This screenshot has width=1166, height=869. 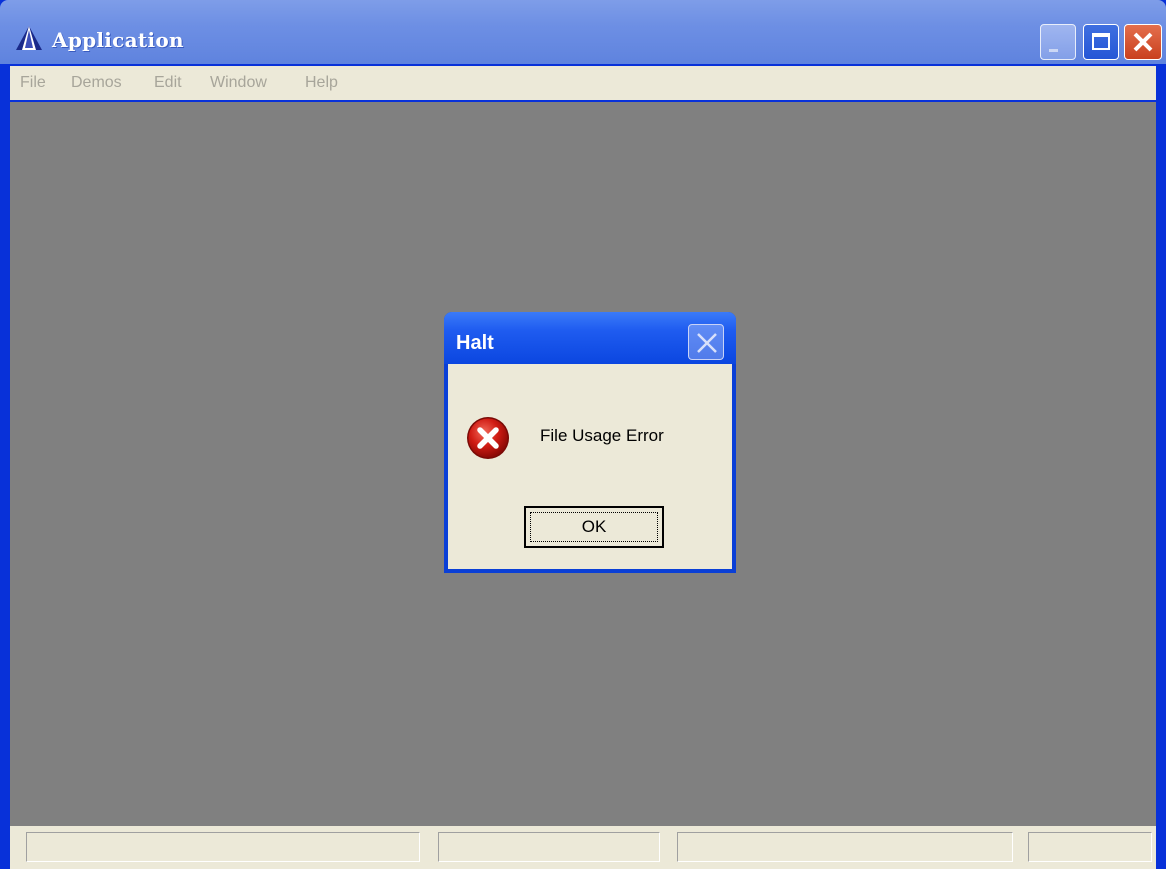 What do you see at coordinates (583, 83) in the screenshot?
I see `menu-bar: File Demos Edit Window Help` at bounding box center [583, 83].